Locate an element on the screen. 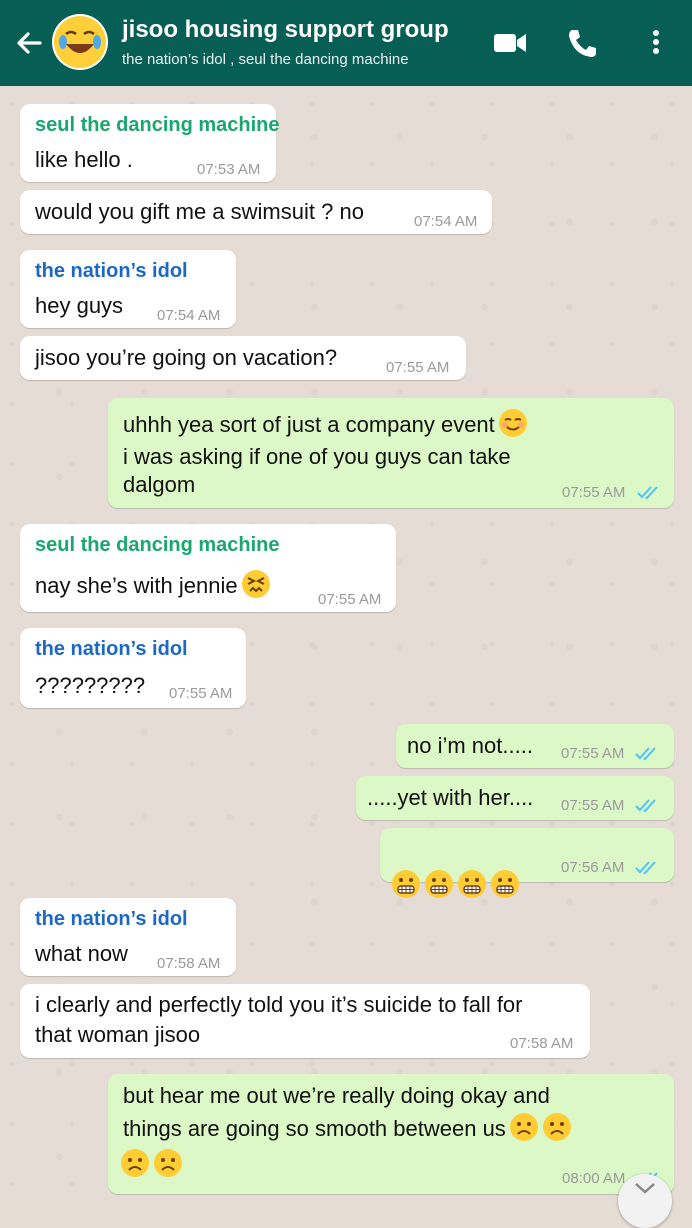  message-text-line: i was asking if one of you guys can take is located at coordinates (317, 456).